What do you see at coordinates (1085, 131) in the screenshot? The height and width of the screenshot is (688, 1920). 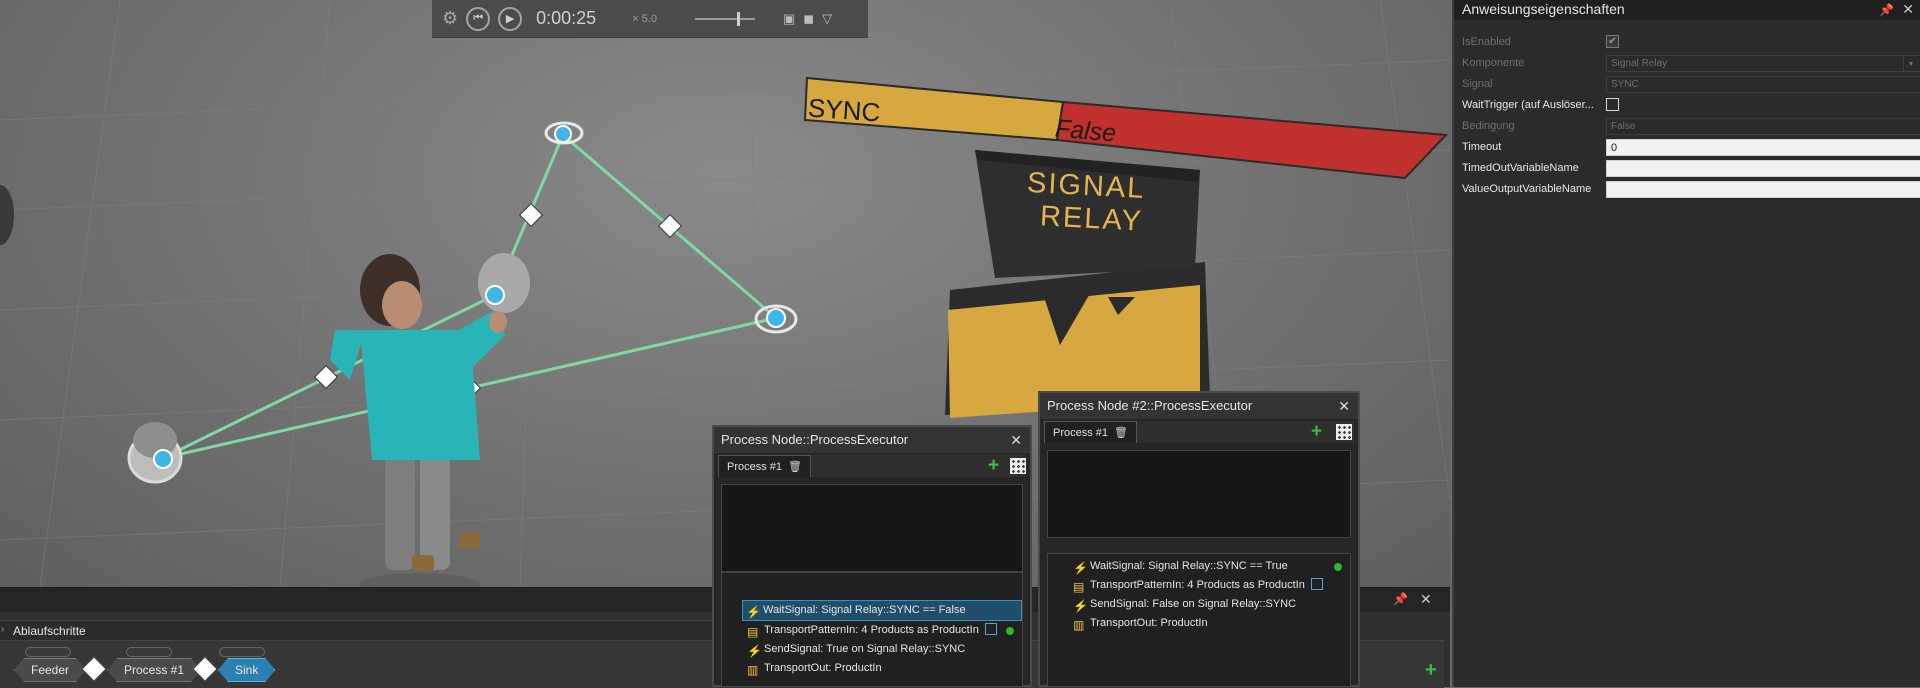 I see `sync-banner-right-text: False` at bounding box center [1085, 131].